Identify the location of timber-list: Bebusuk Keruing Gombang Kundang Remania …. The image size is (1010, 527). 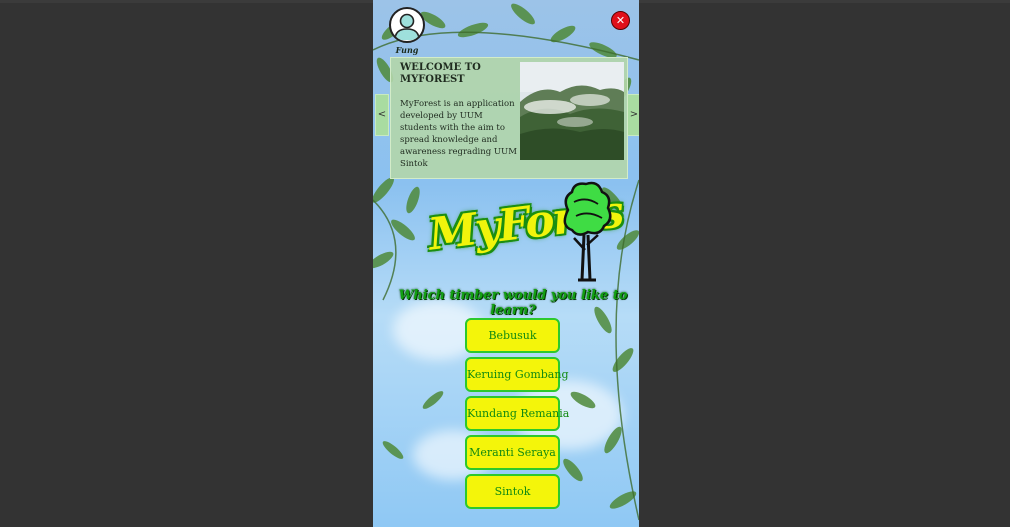
(517, 415).